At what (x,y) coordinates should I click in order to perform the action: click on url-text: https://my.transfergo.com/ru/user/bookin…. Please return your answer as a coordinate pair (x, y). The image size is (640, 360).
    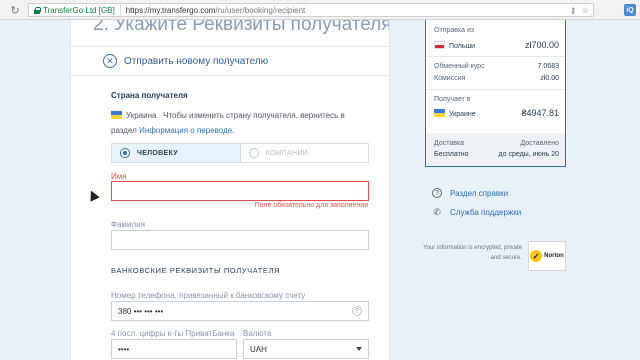
    Looking at the image, I should click on (213, 10).